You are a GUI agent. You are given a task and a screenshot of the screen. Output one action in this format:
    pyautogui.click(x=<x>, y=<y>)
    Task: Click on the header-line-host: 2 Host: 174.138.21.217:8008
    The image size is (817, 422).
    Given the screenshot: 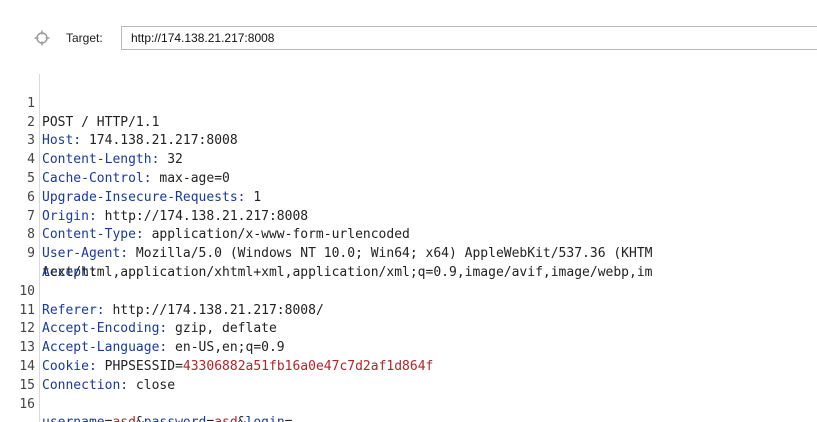 What is the action you would take?
    pyautogui.click(x=408, y=122)
    